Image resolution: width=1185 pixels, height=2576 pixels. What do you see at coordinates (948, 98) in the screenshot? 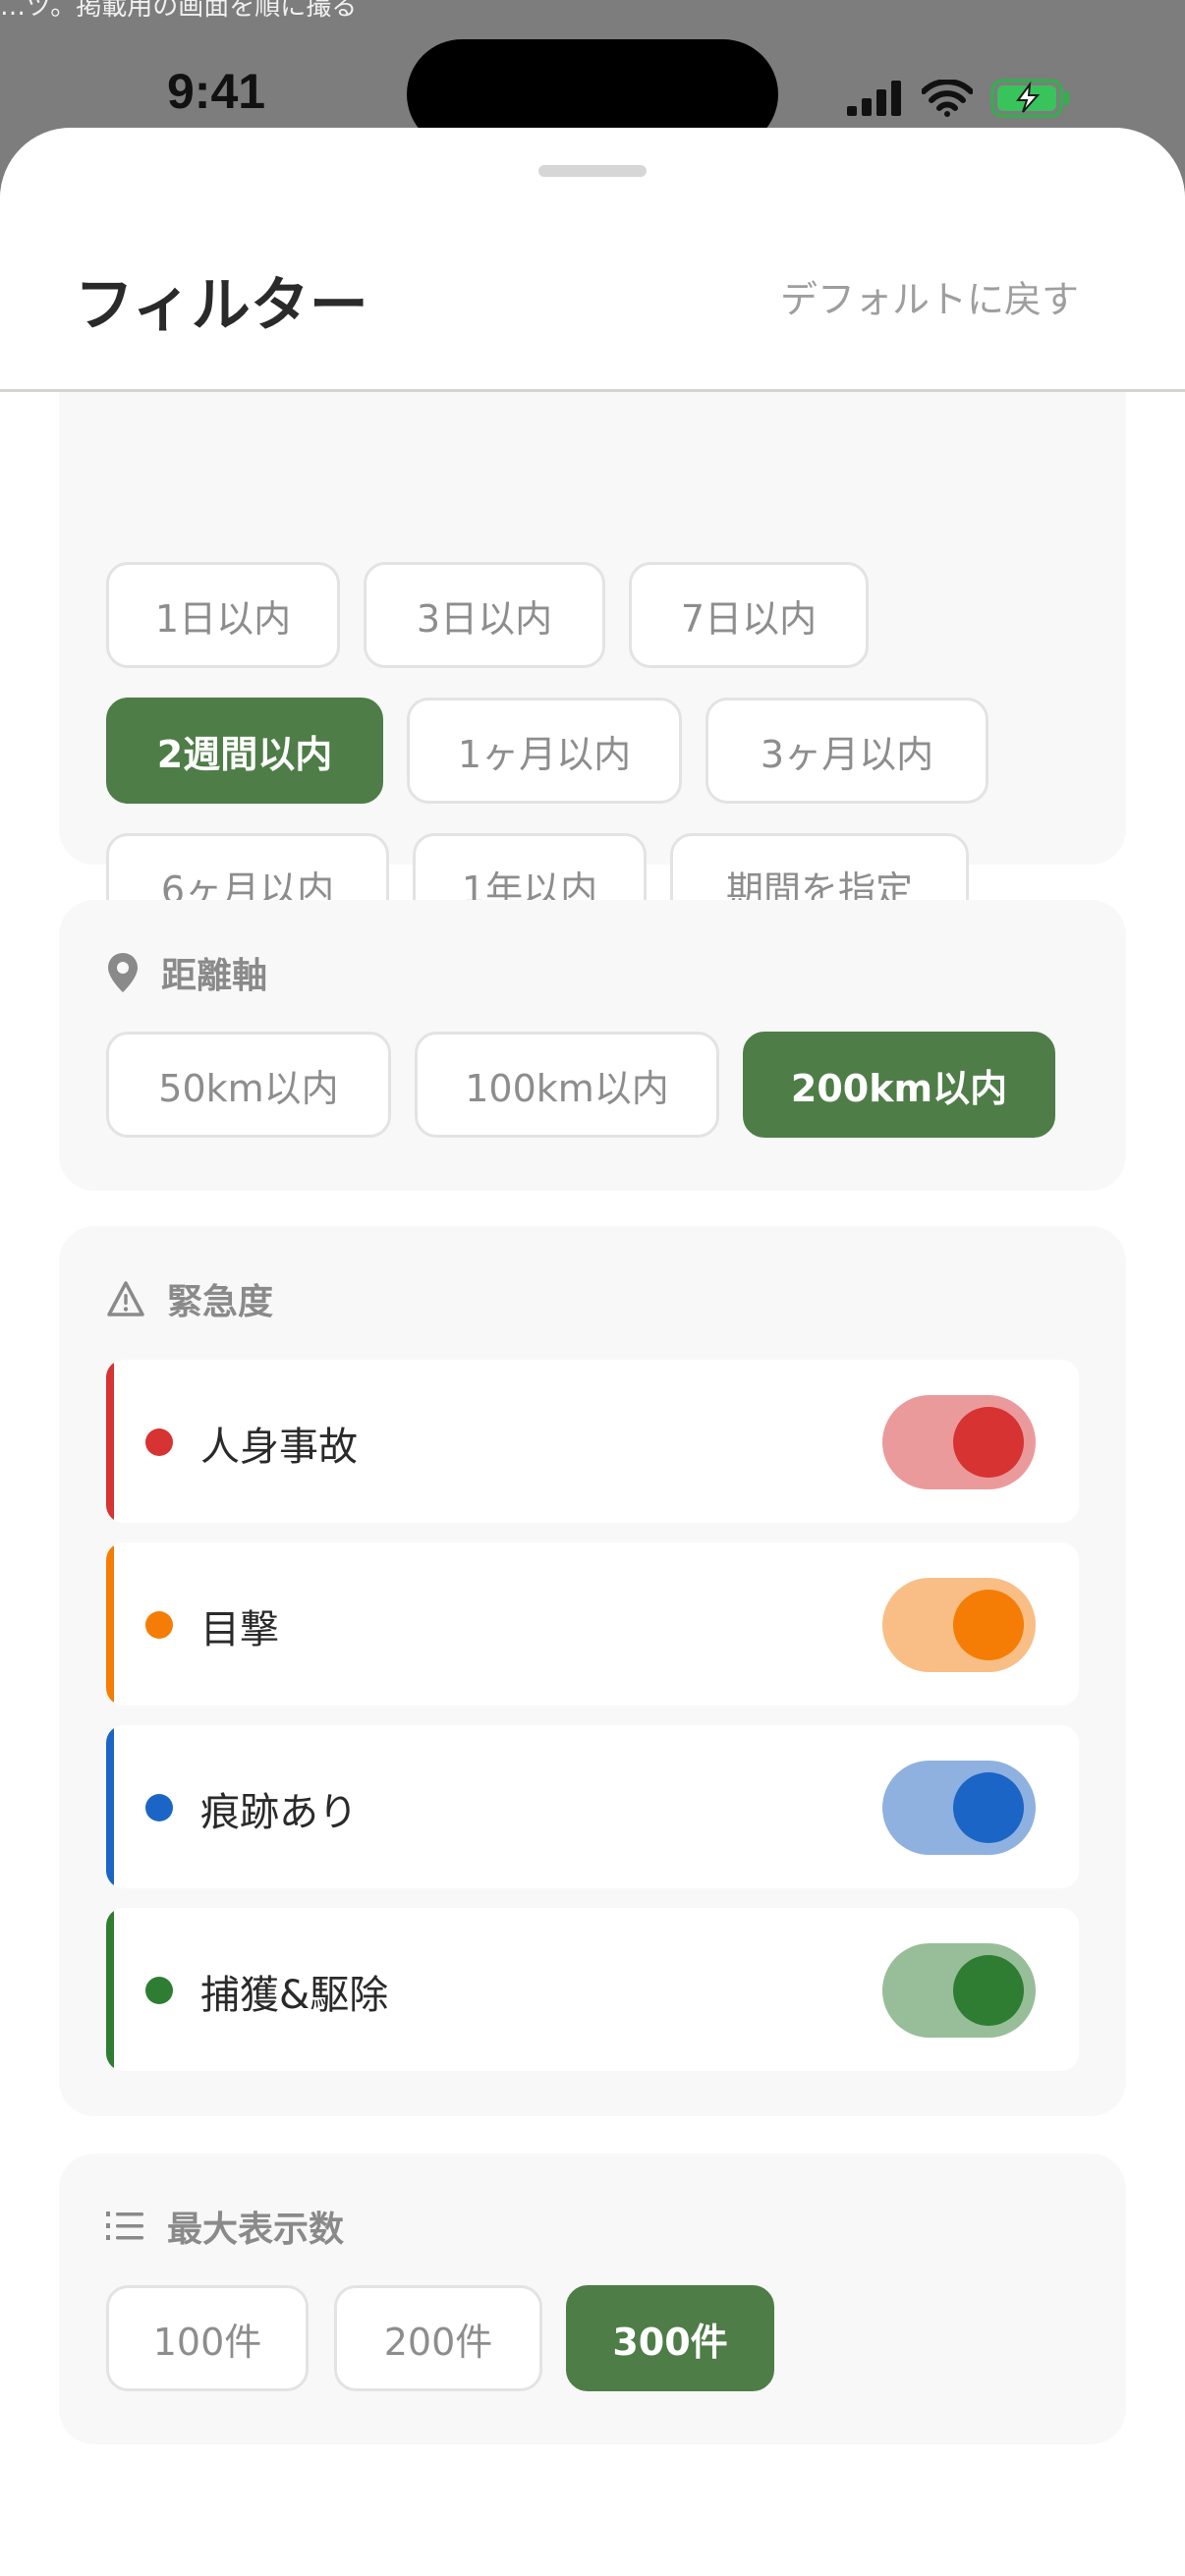
I see `wifi-icon` at bounding box center [948, 98].